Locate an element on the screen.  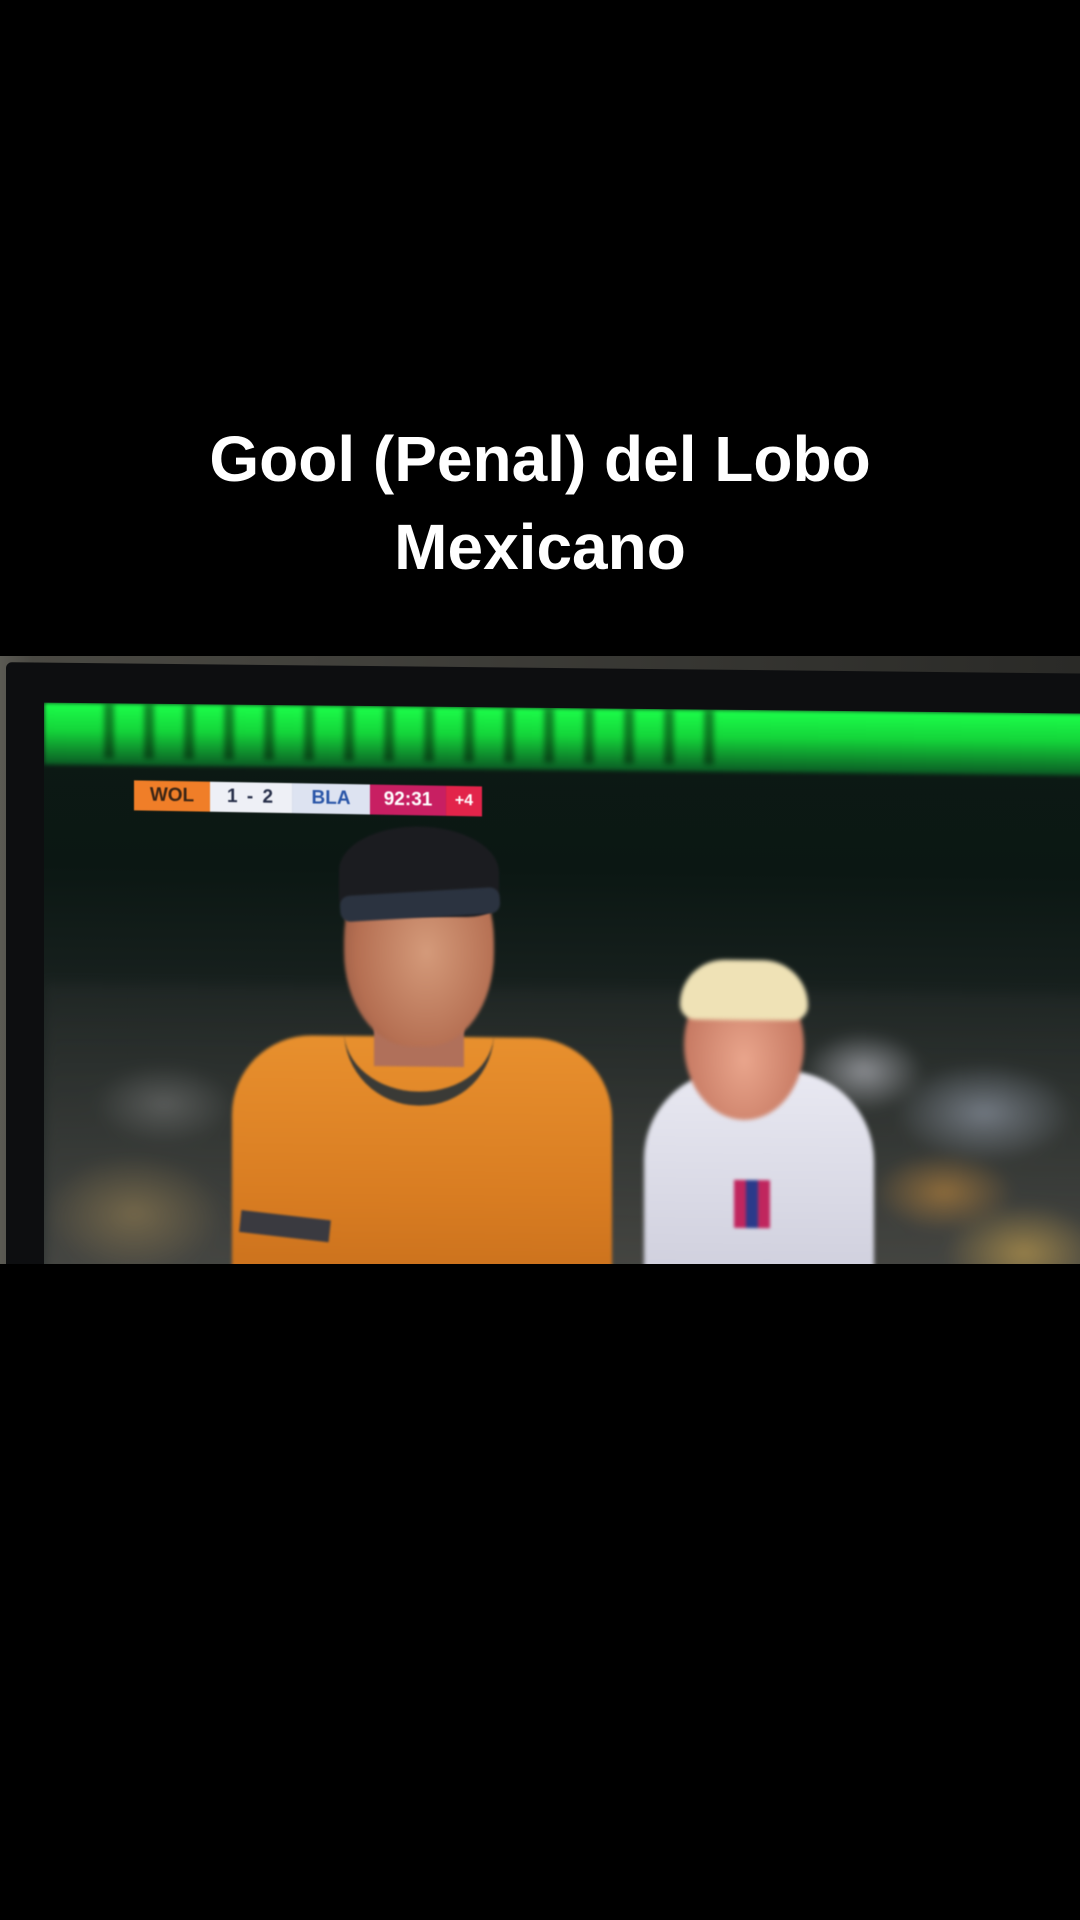
video-caption: Gool (Penal) del Lobo Mexicano is located at coordinates (540, 503).